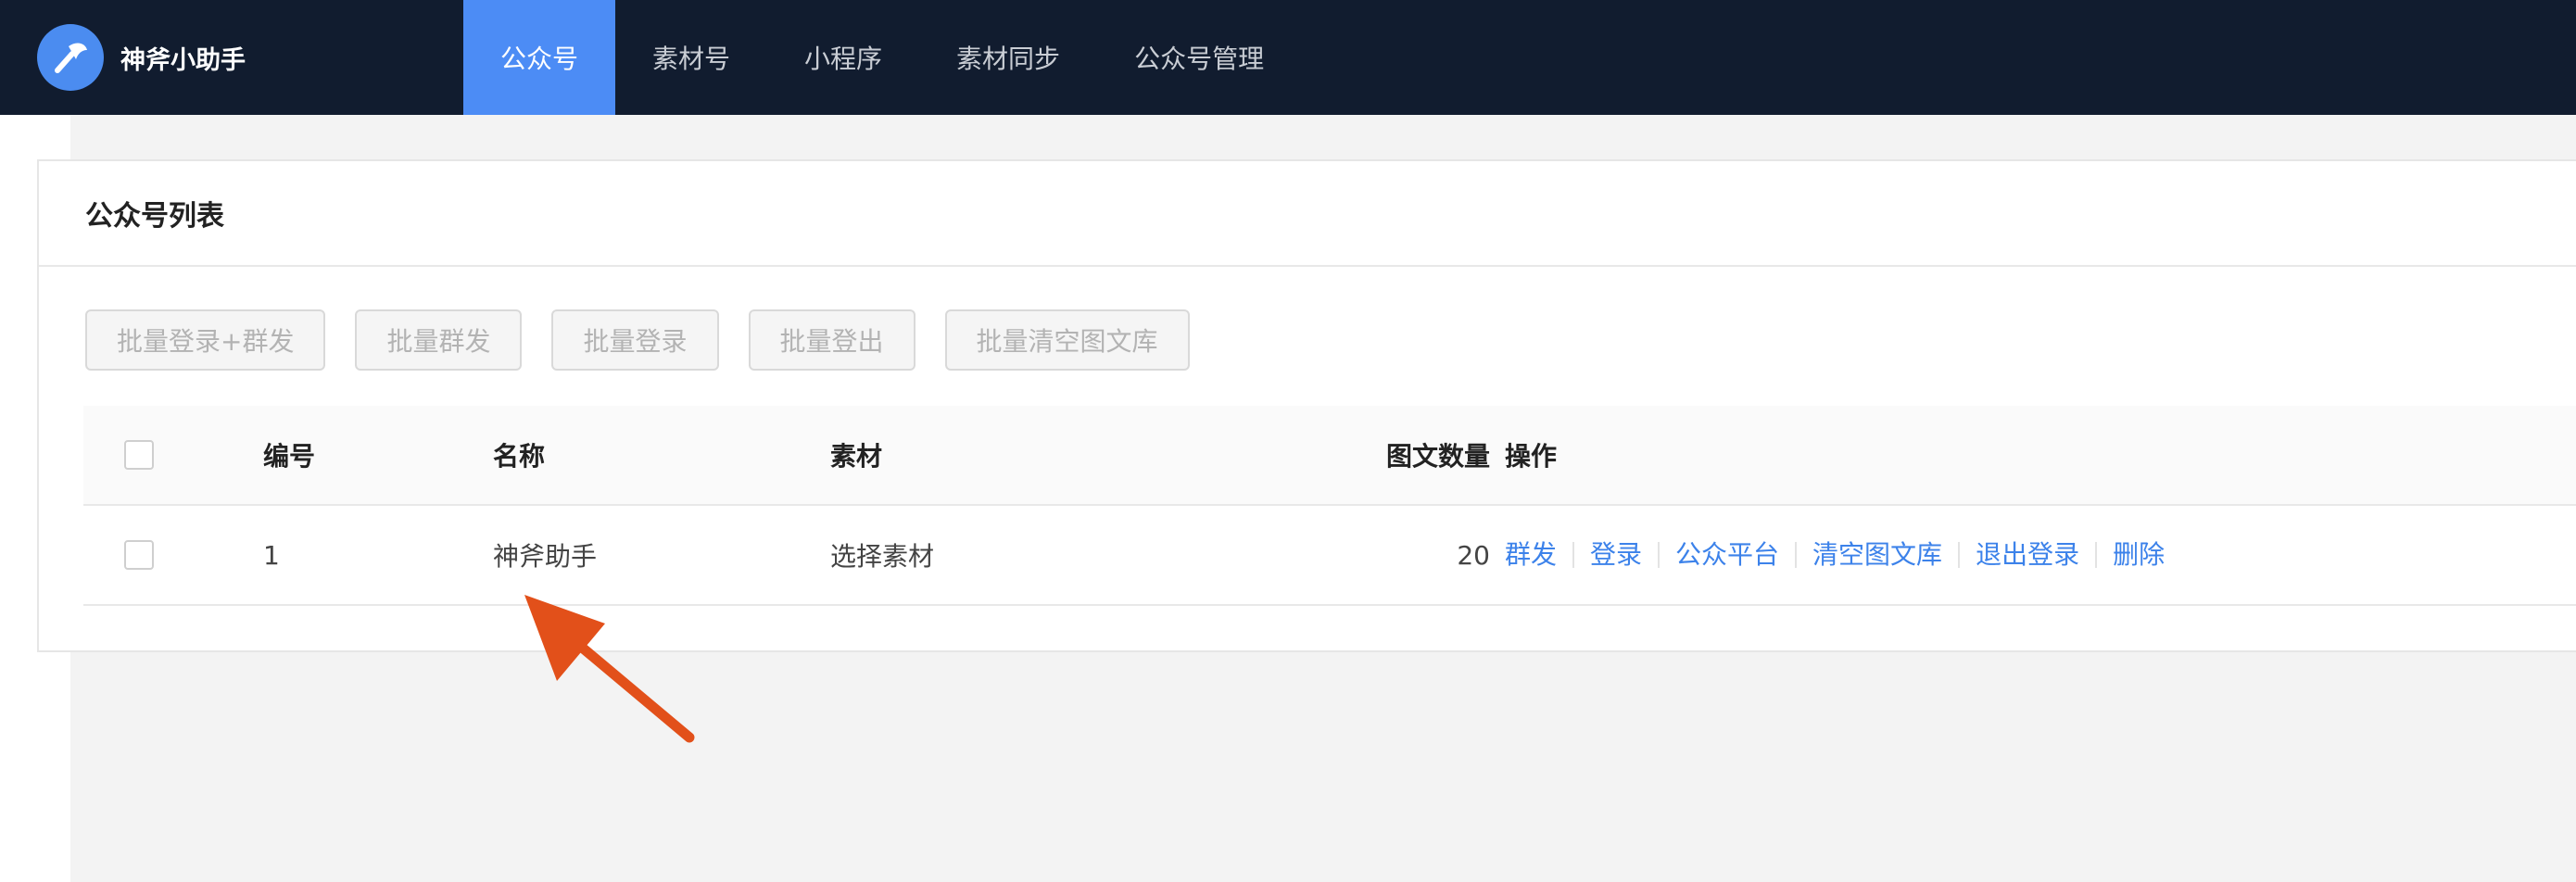  I want to click on column-header-article-count: 图文数量, so click(1437, 456).